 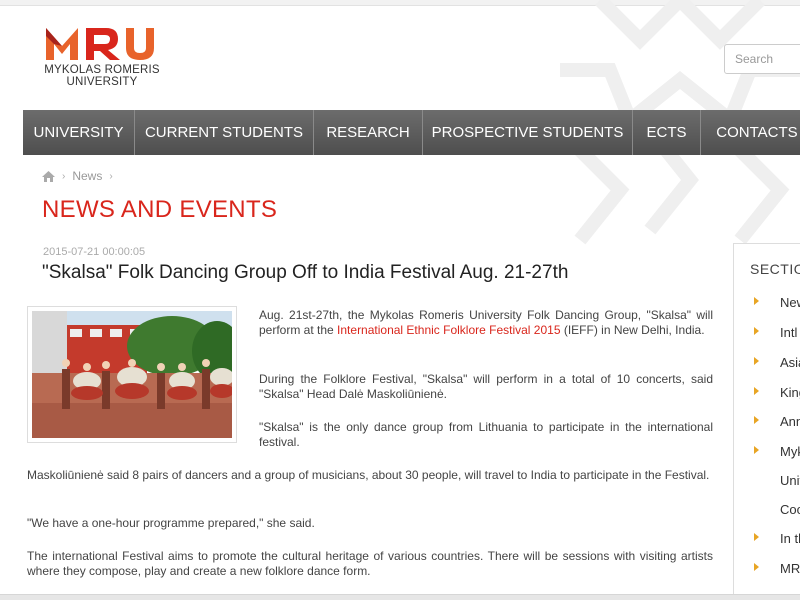 I want to click on folk-dancers-image, so click(x=132, y=374).